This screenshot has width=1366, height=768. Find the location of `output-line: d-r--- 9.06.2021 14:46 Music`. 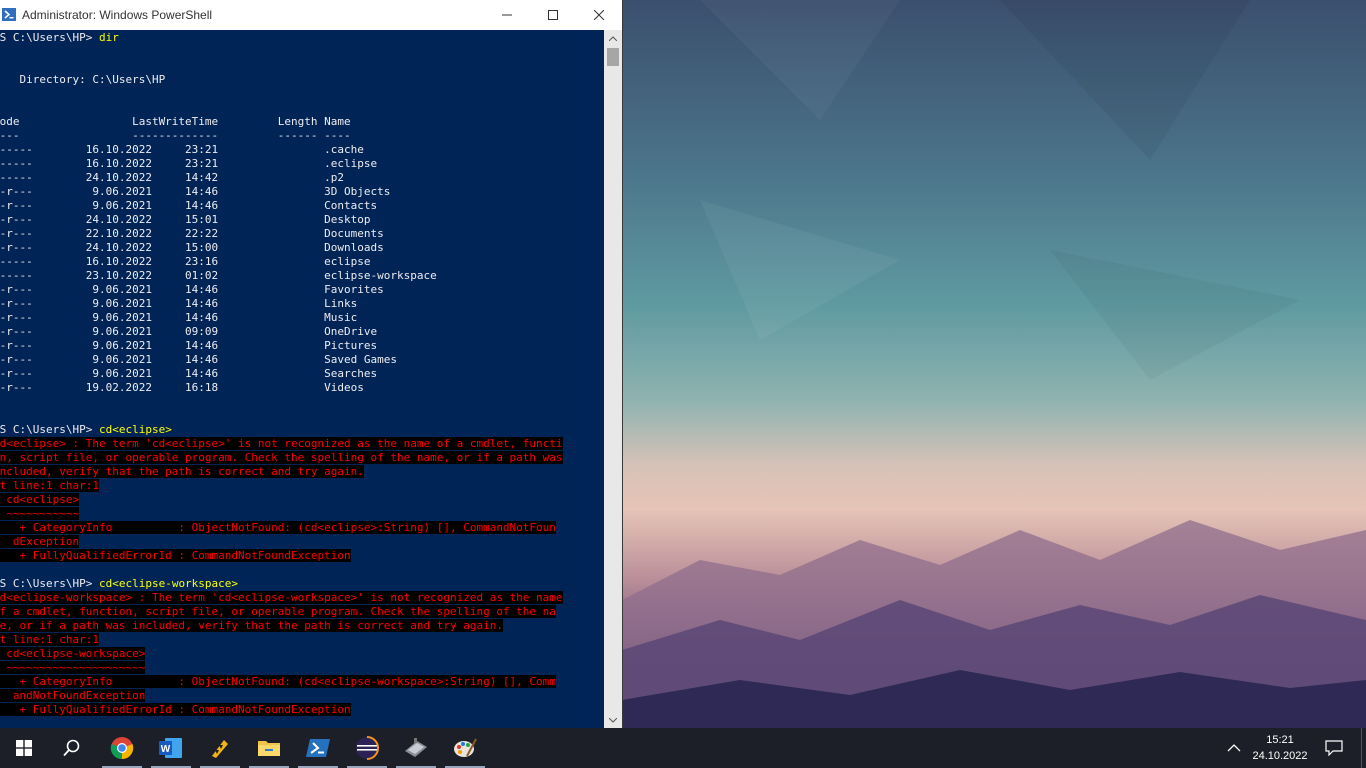

output-line: d-r--- 9.06.2021 14:46 Music is located at coordinates (179, 317).